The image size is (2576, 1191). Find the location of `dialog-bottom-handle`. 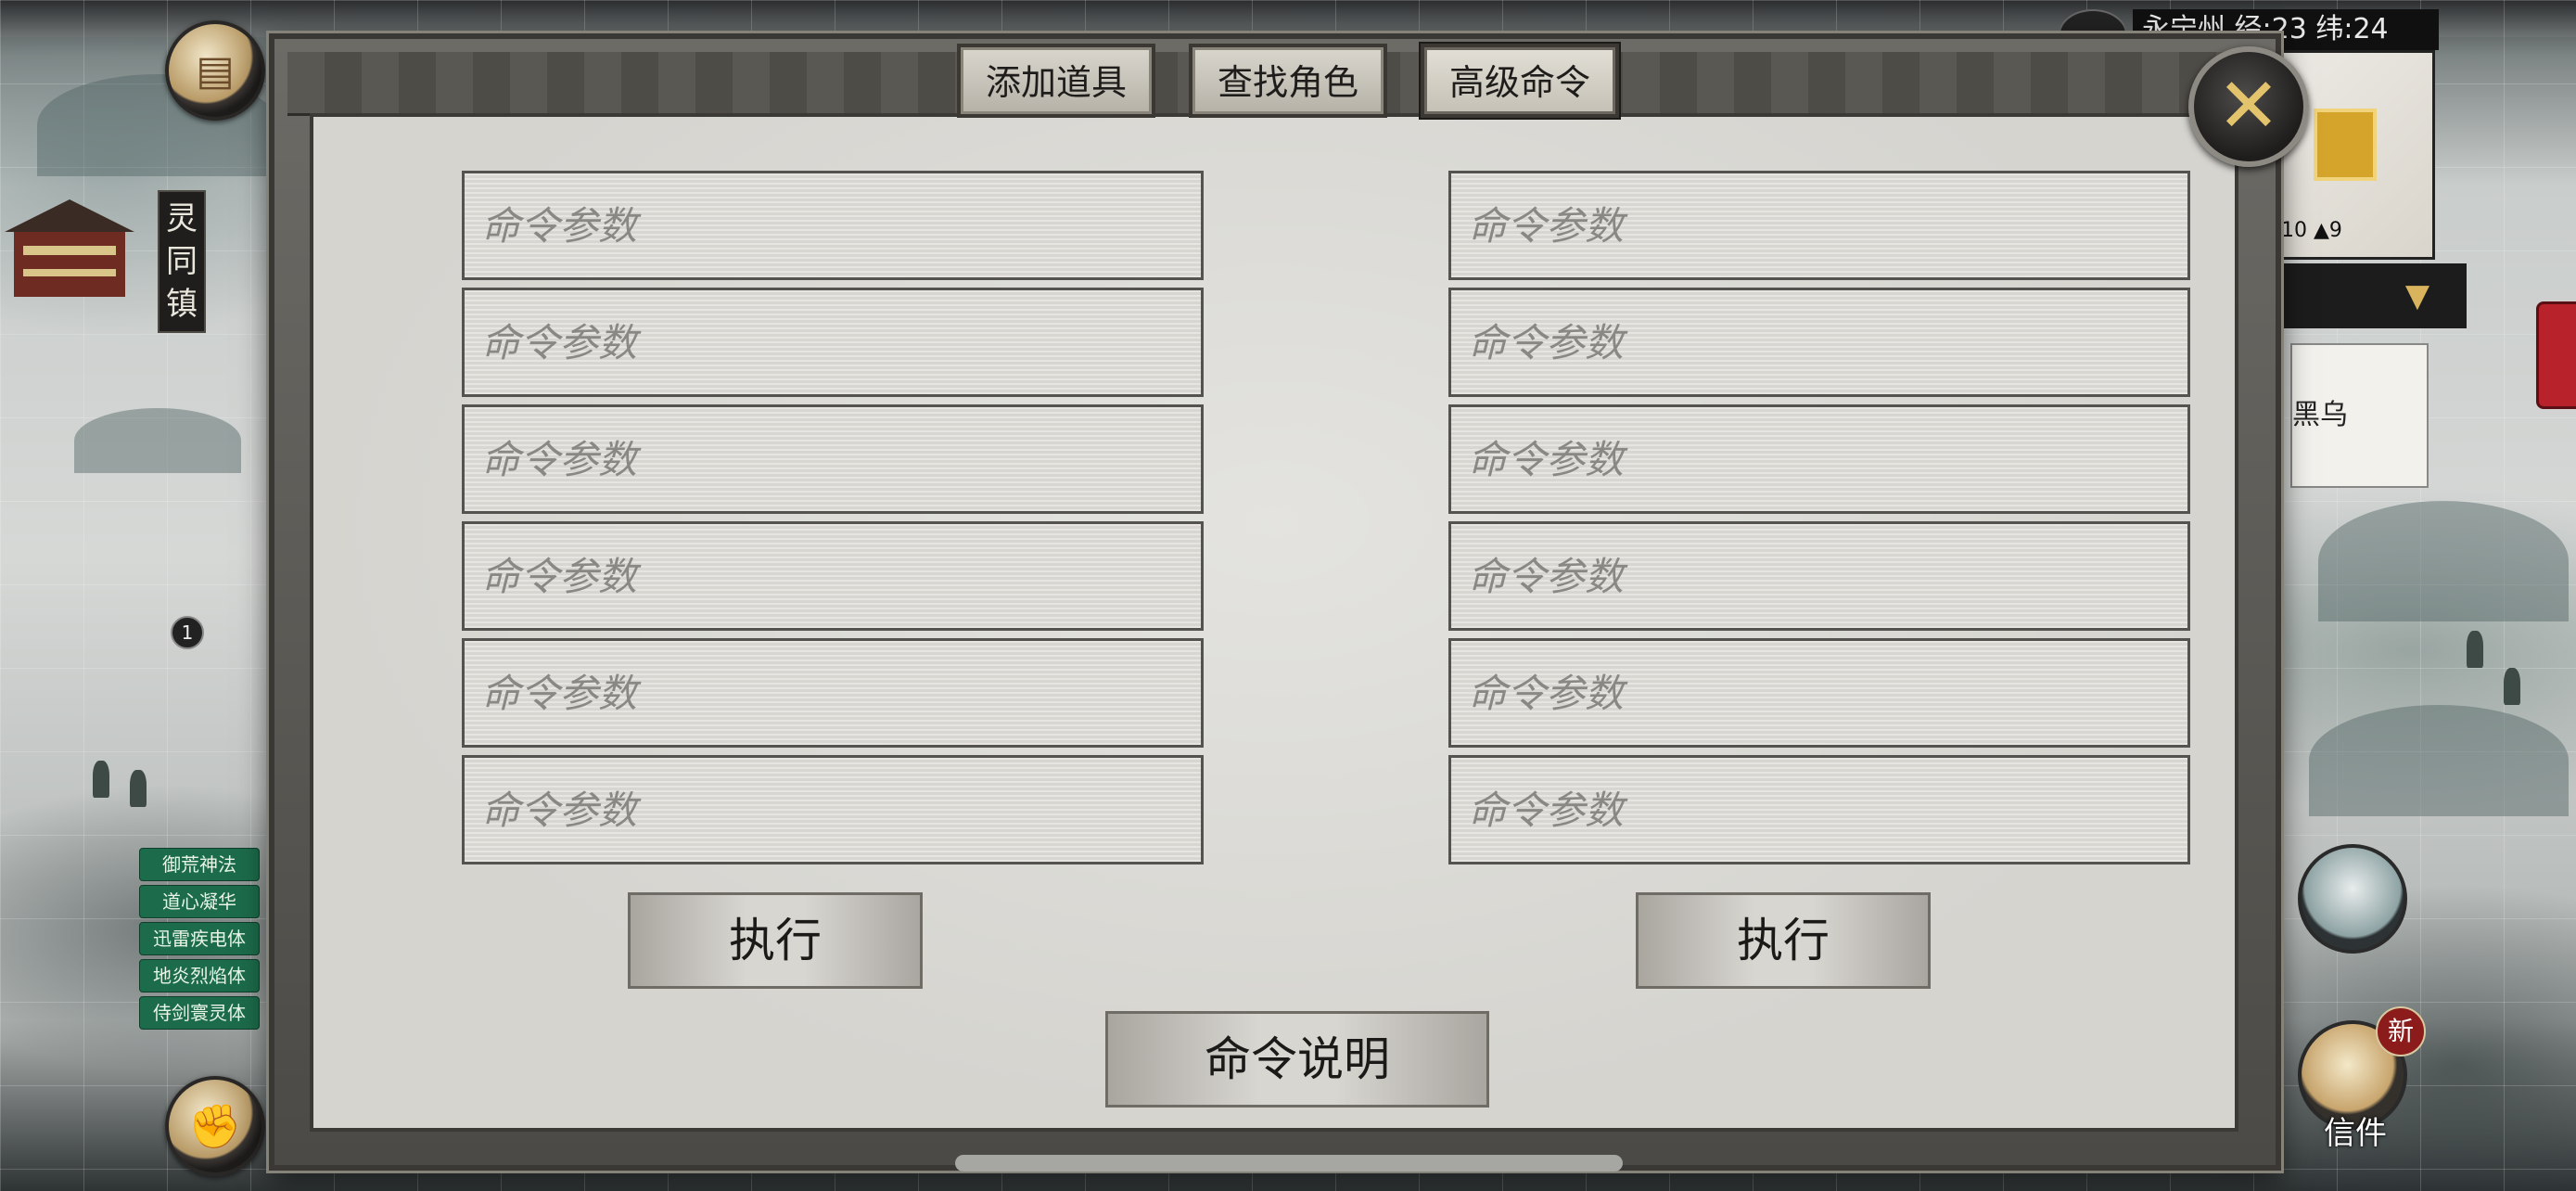

dialog-bottom-handle is located at coordinates (1289, 1163).